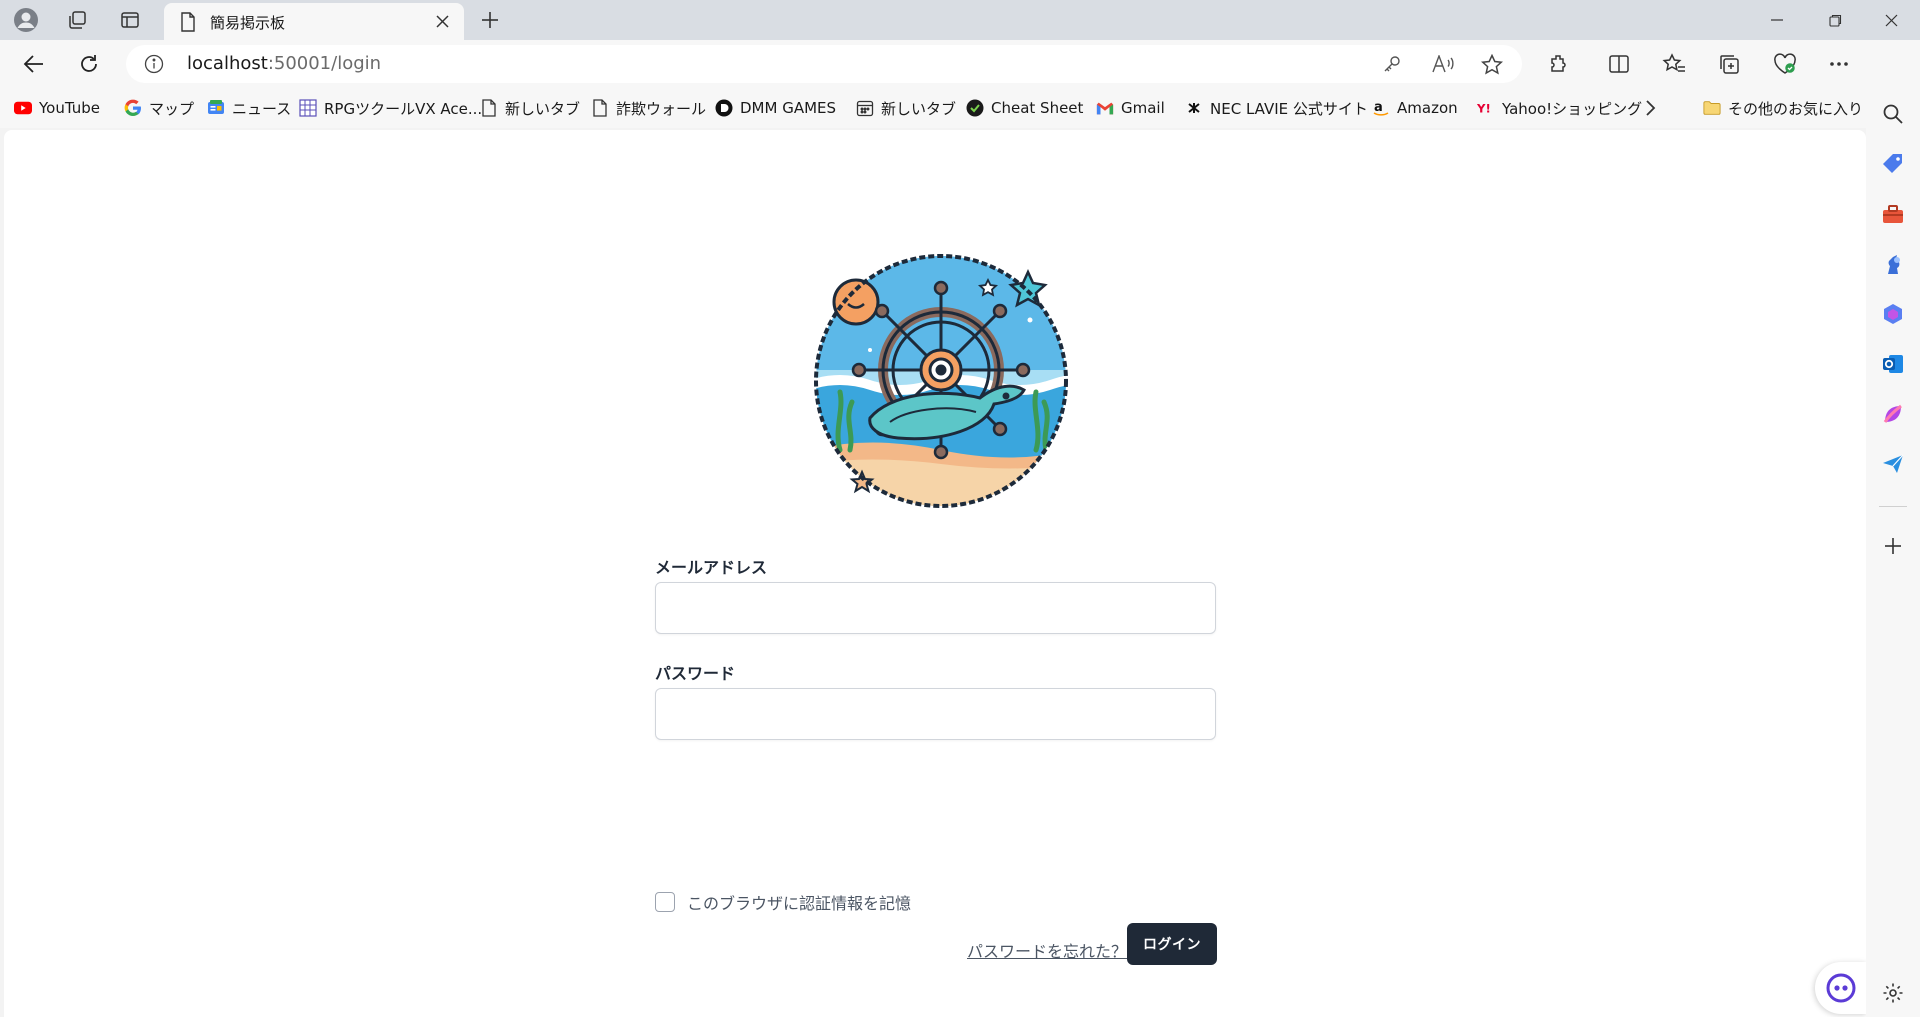 The height and width of the screenshot is (1017, 1920). Describe the element at coordinates (23, 108) in the screenshot. I see `youtube-icon` at that location.